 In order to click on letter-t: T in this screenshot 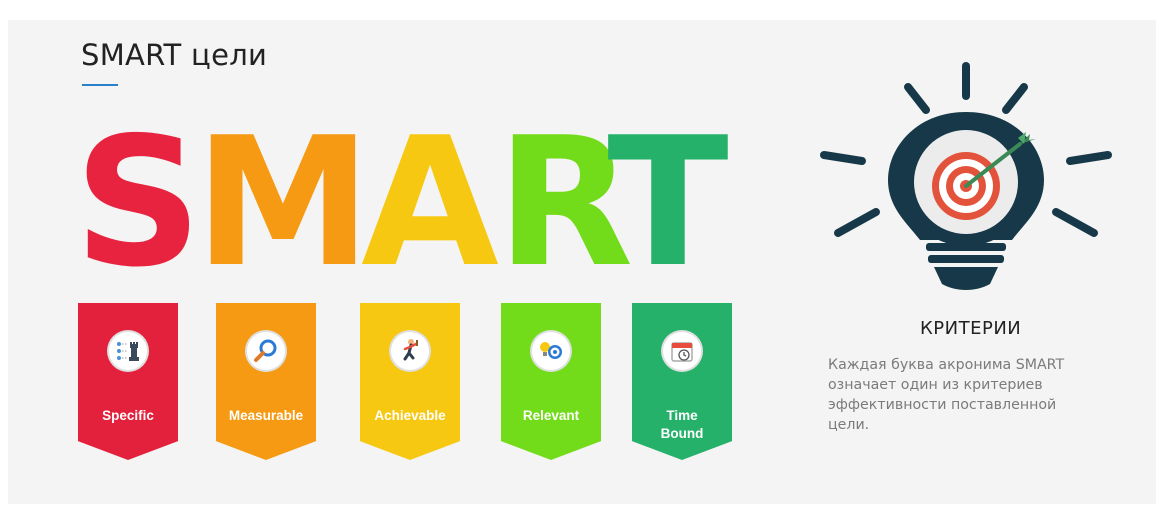, I will do `click(668, 202)`.